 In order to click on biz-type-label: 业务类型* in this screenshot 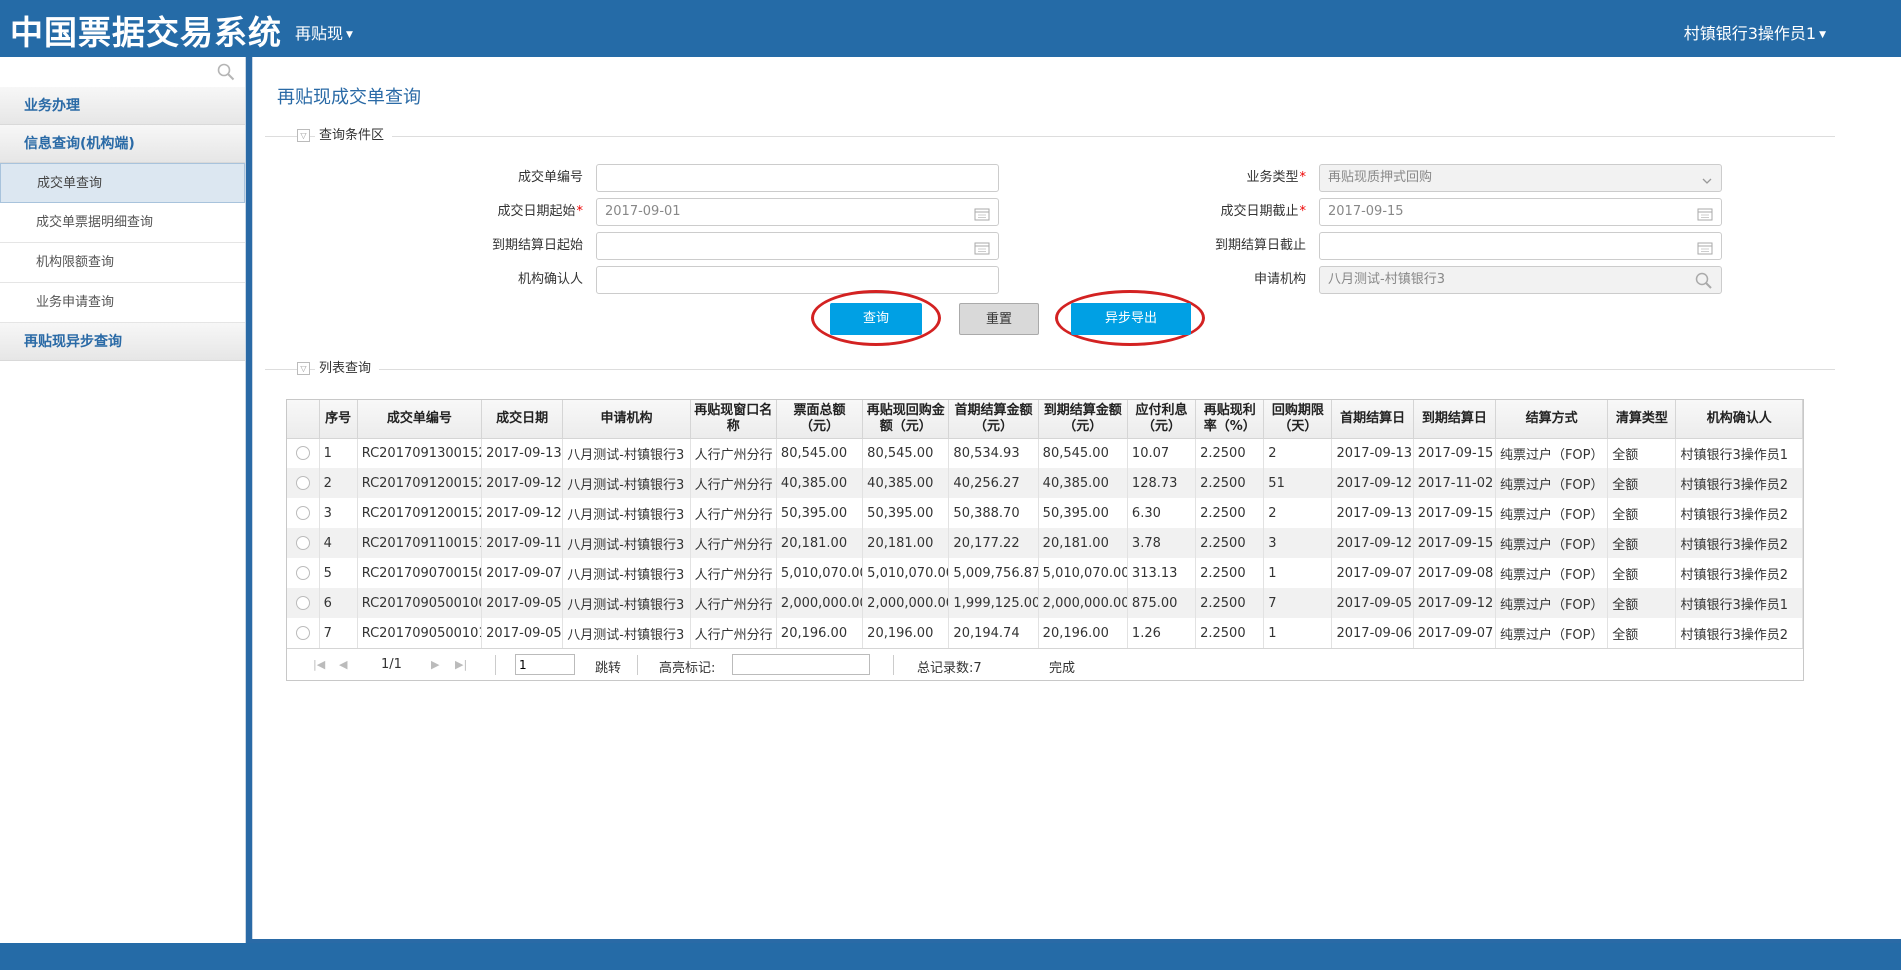, I will do `click(1221, 178)`.